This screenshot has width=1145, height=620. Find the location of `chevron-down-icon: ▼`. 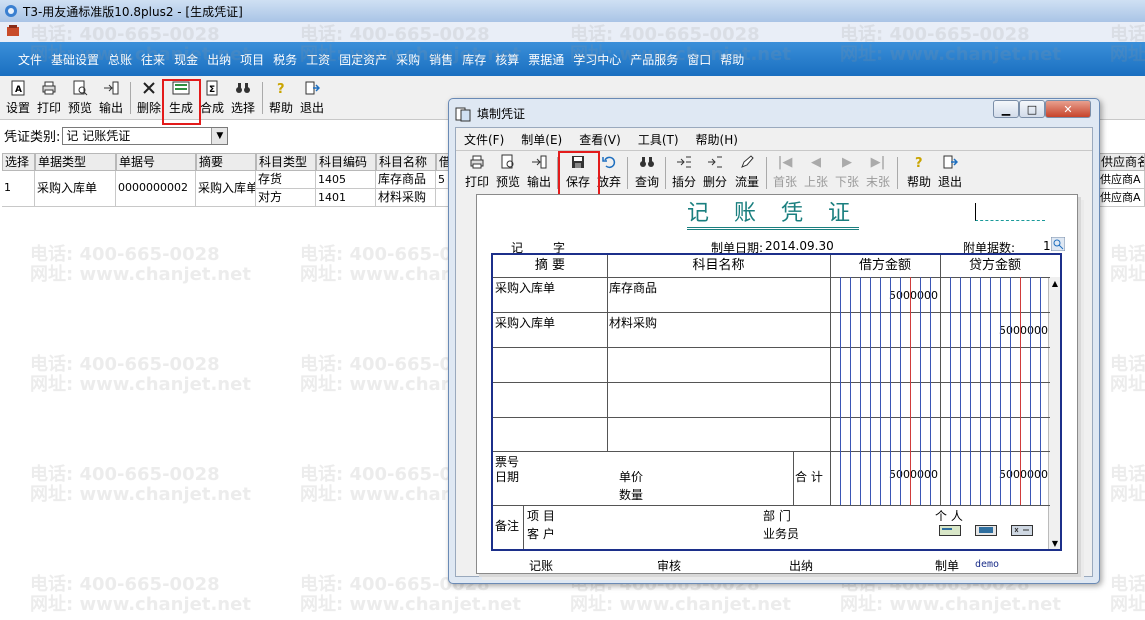

chevron-down-icon: ▼ is located at coordinates (219, 135).